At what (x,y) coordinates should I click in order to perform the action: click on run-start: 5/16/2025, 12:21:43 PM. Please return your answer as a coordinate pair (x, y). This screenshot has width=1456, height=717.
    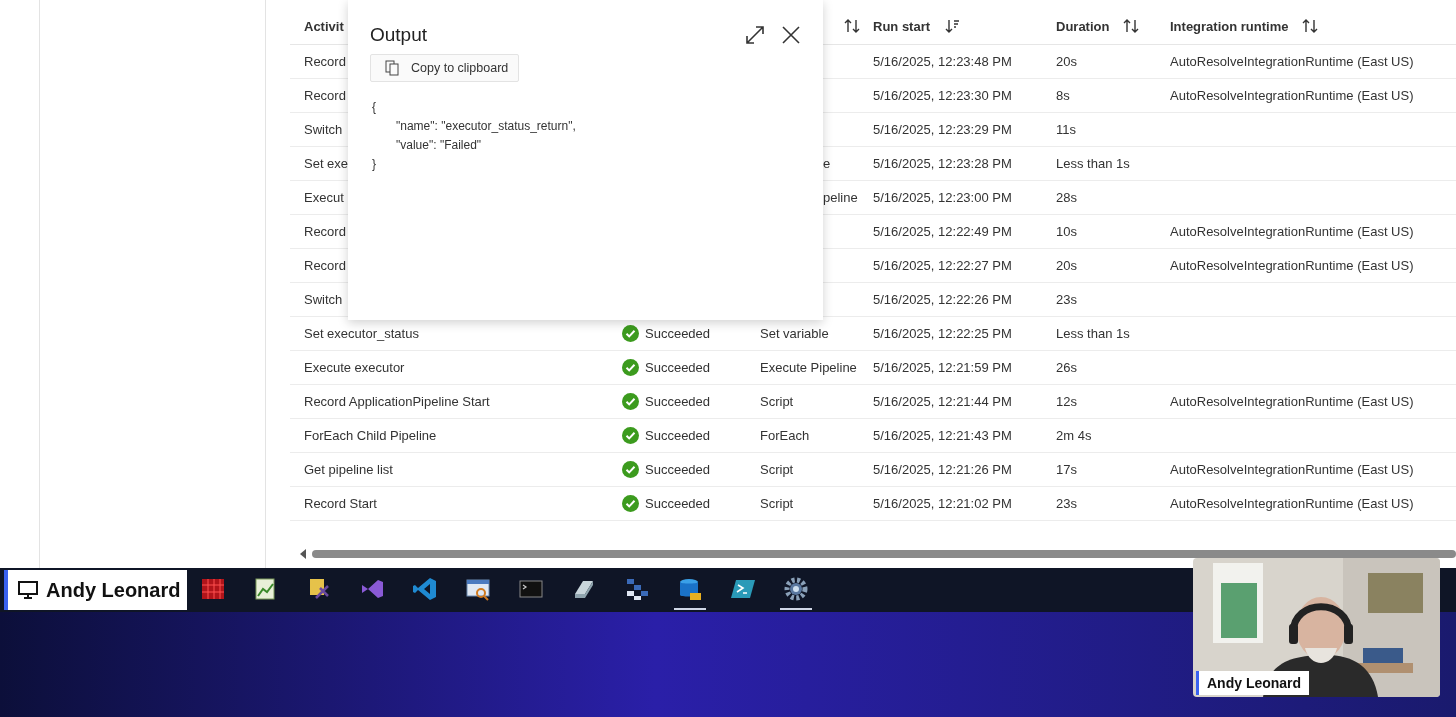
    Looking at the image, I should click on (942, 435).